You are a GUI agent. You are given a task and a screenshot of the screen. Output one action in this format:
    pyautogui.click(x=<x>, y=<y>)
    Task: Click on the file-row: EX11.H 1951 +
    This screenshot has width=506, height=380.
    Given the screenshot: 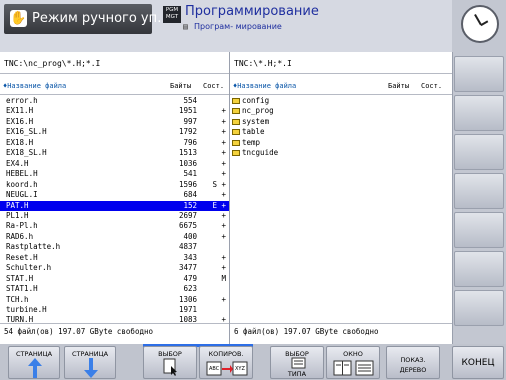 What is the action you would take?
    pyautogui.click(x=114, y=111)
    